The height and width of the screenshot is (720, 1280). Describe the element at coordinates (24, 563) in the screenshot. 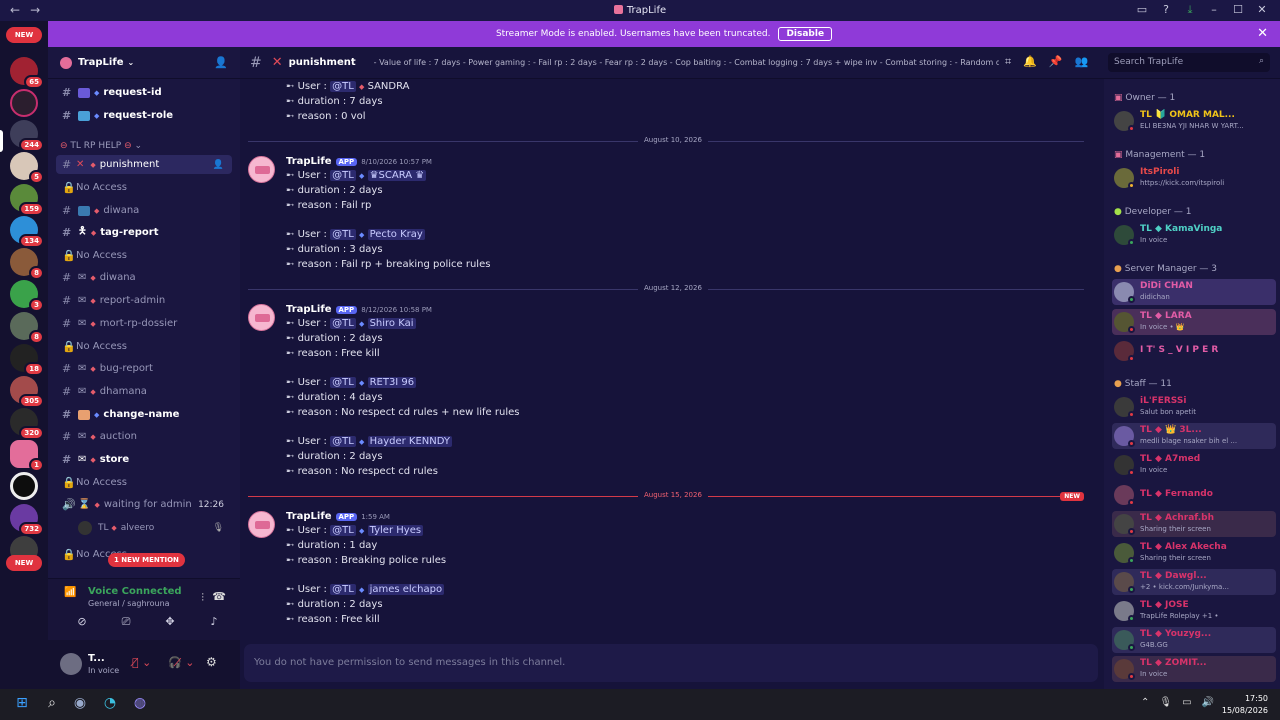

I see `new-pill-bottom: NEW` at that location.